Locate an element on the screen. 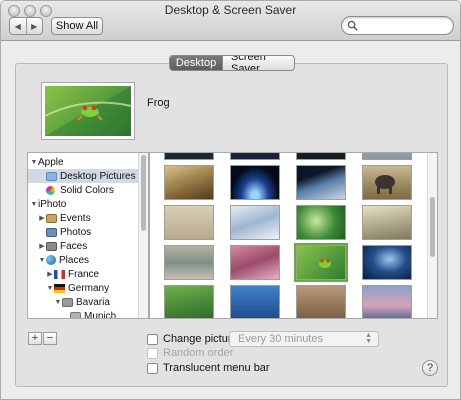 This screenshot has width=461, height=400. source-item-events: ▶ Events is located at coordinates (83, 218).